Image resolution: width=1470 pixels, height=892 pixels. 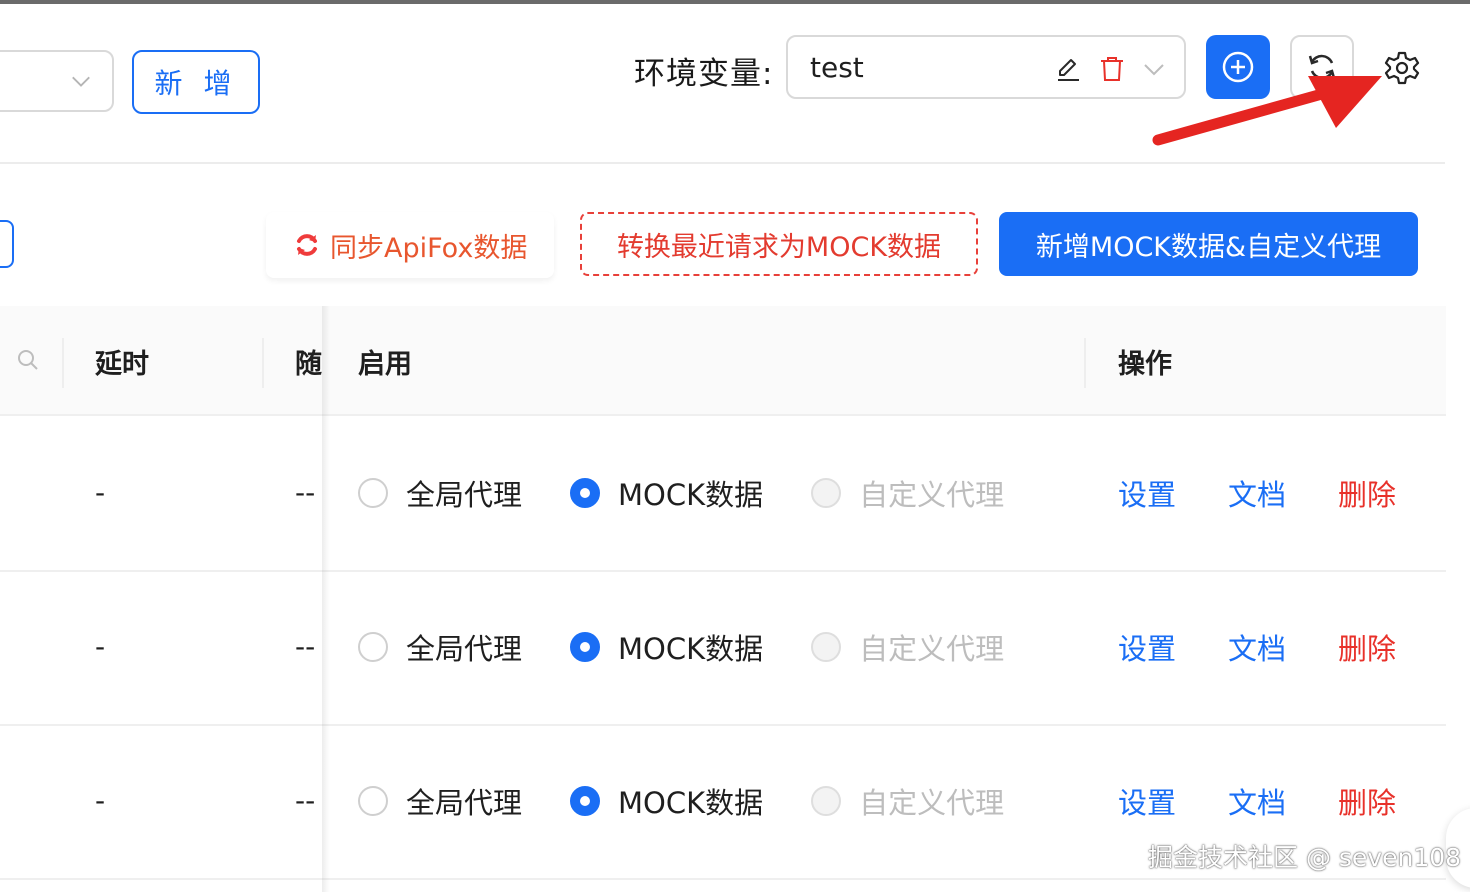 I want to click on sync-apifox-button: 同步ApiFox数据, so click(x=410, y=245).